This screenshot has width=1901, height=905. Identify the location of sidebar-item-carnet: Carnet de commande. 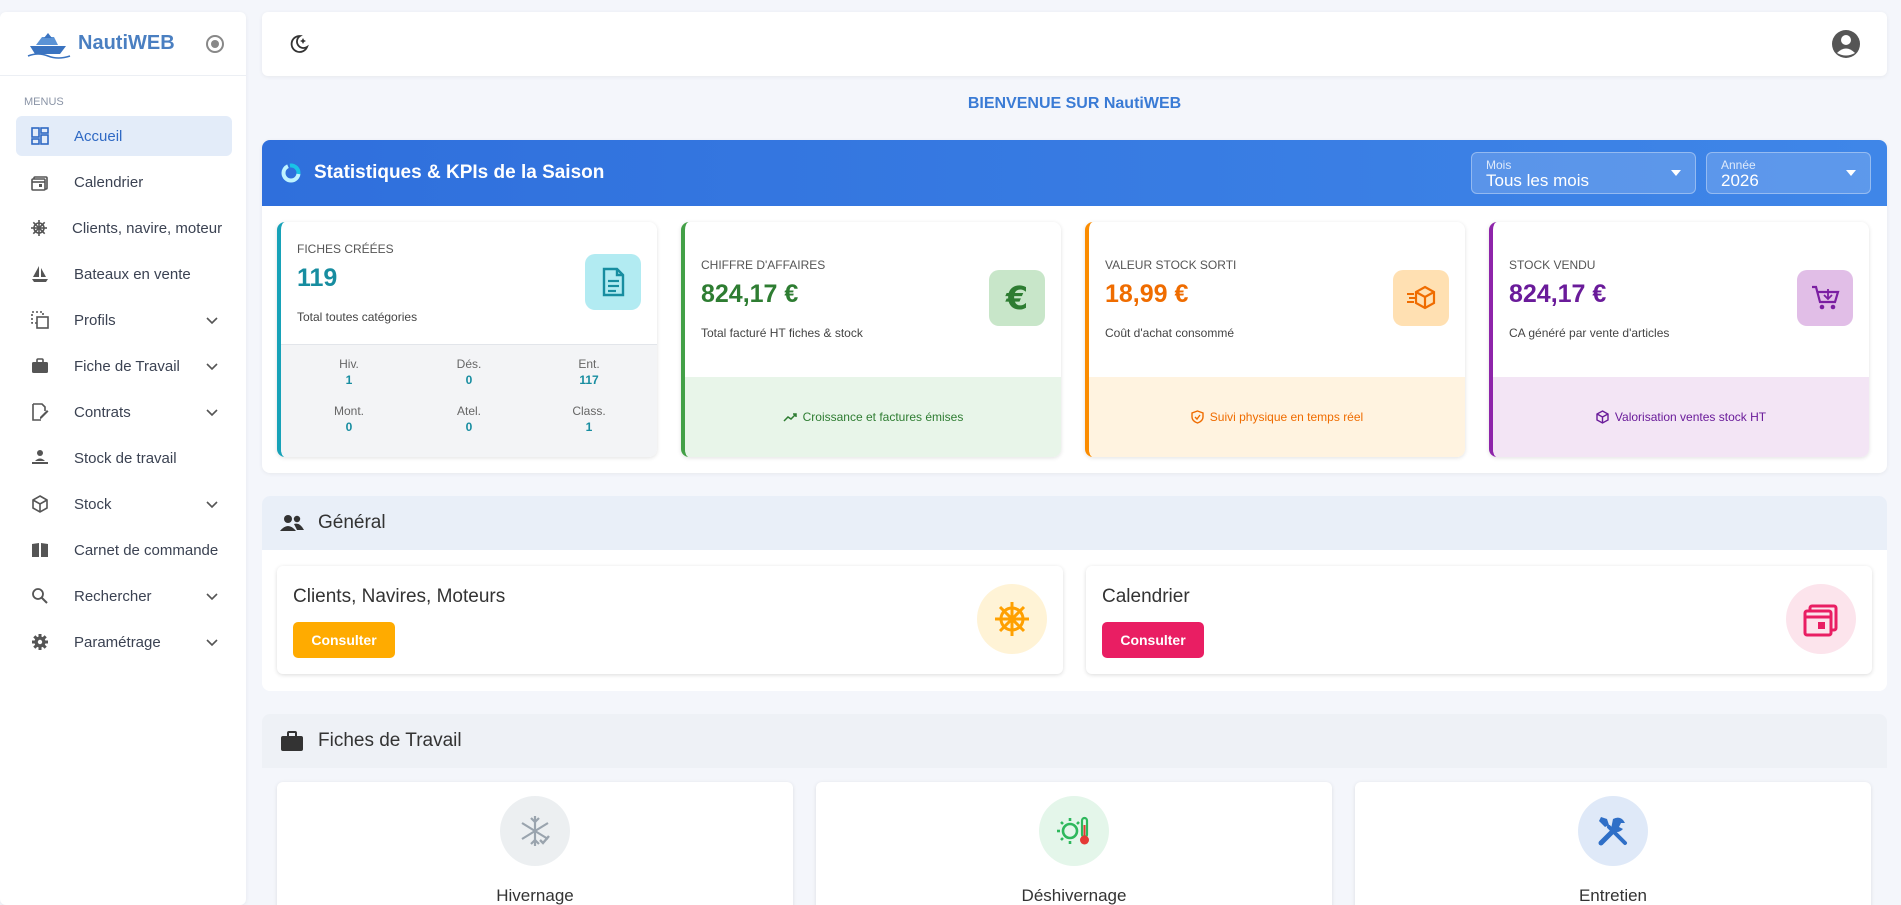
(124, 550).